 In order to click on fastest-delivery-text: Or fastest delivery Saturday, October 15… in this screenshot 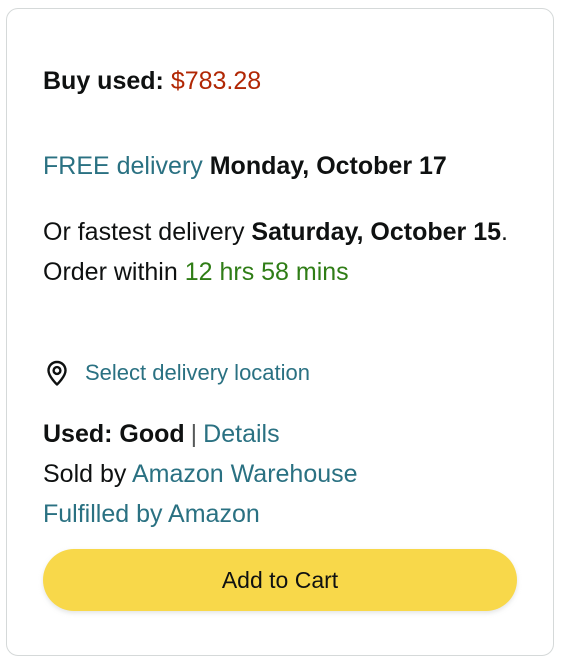, I will do `click(278, 252)`.